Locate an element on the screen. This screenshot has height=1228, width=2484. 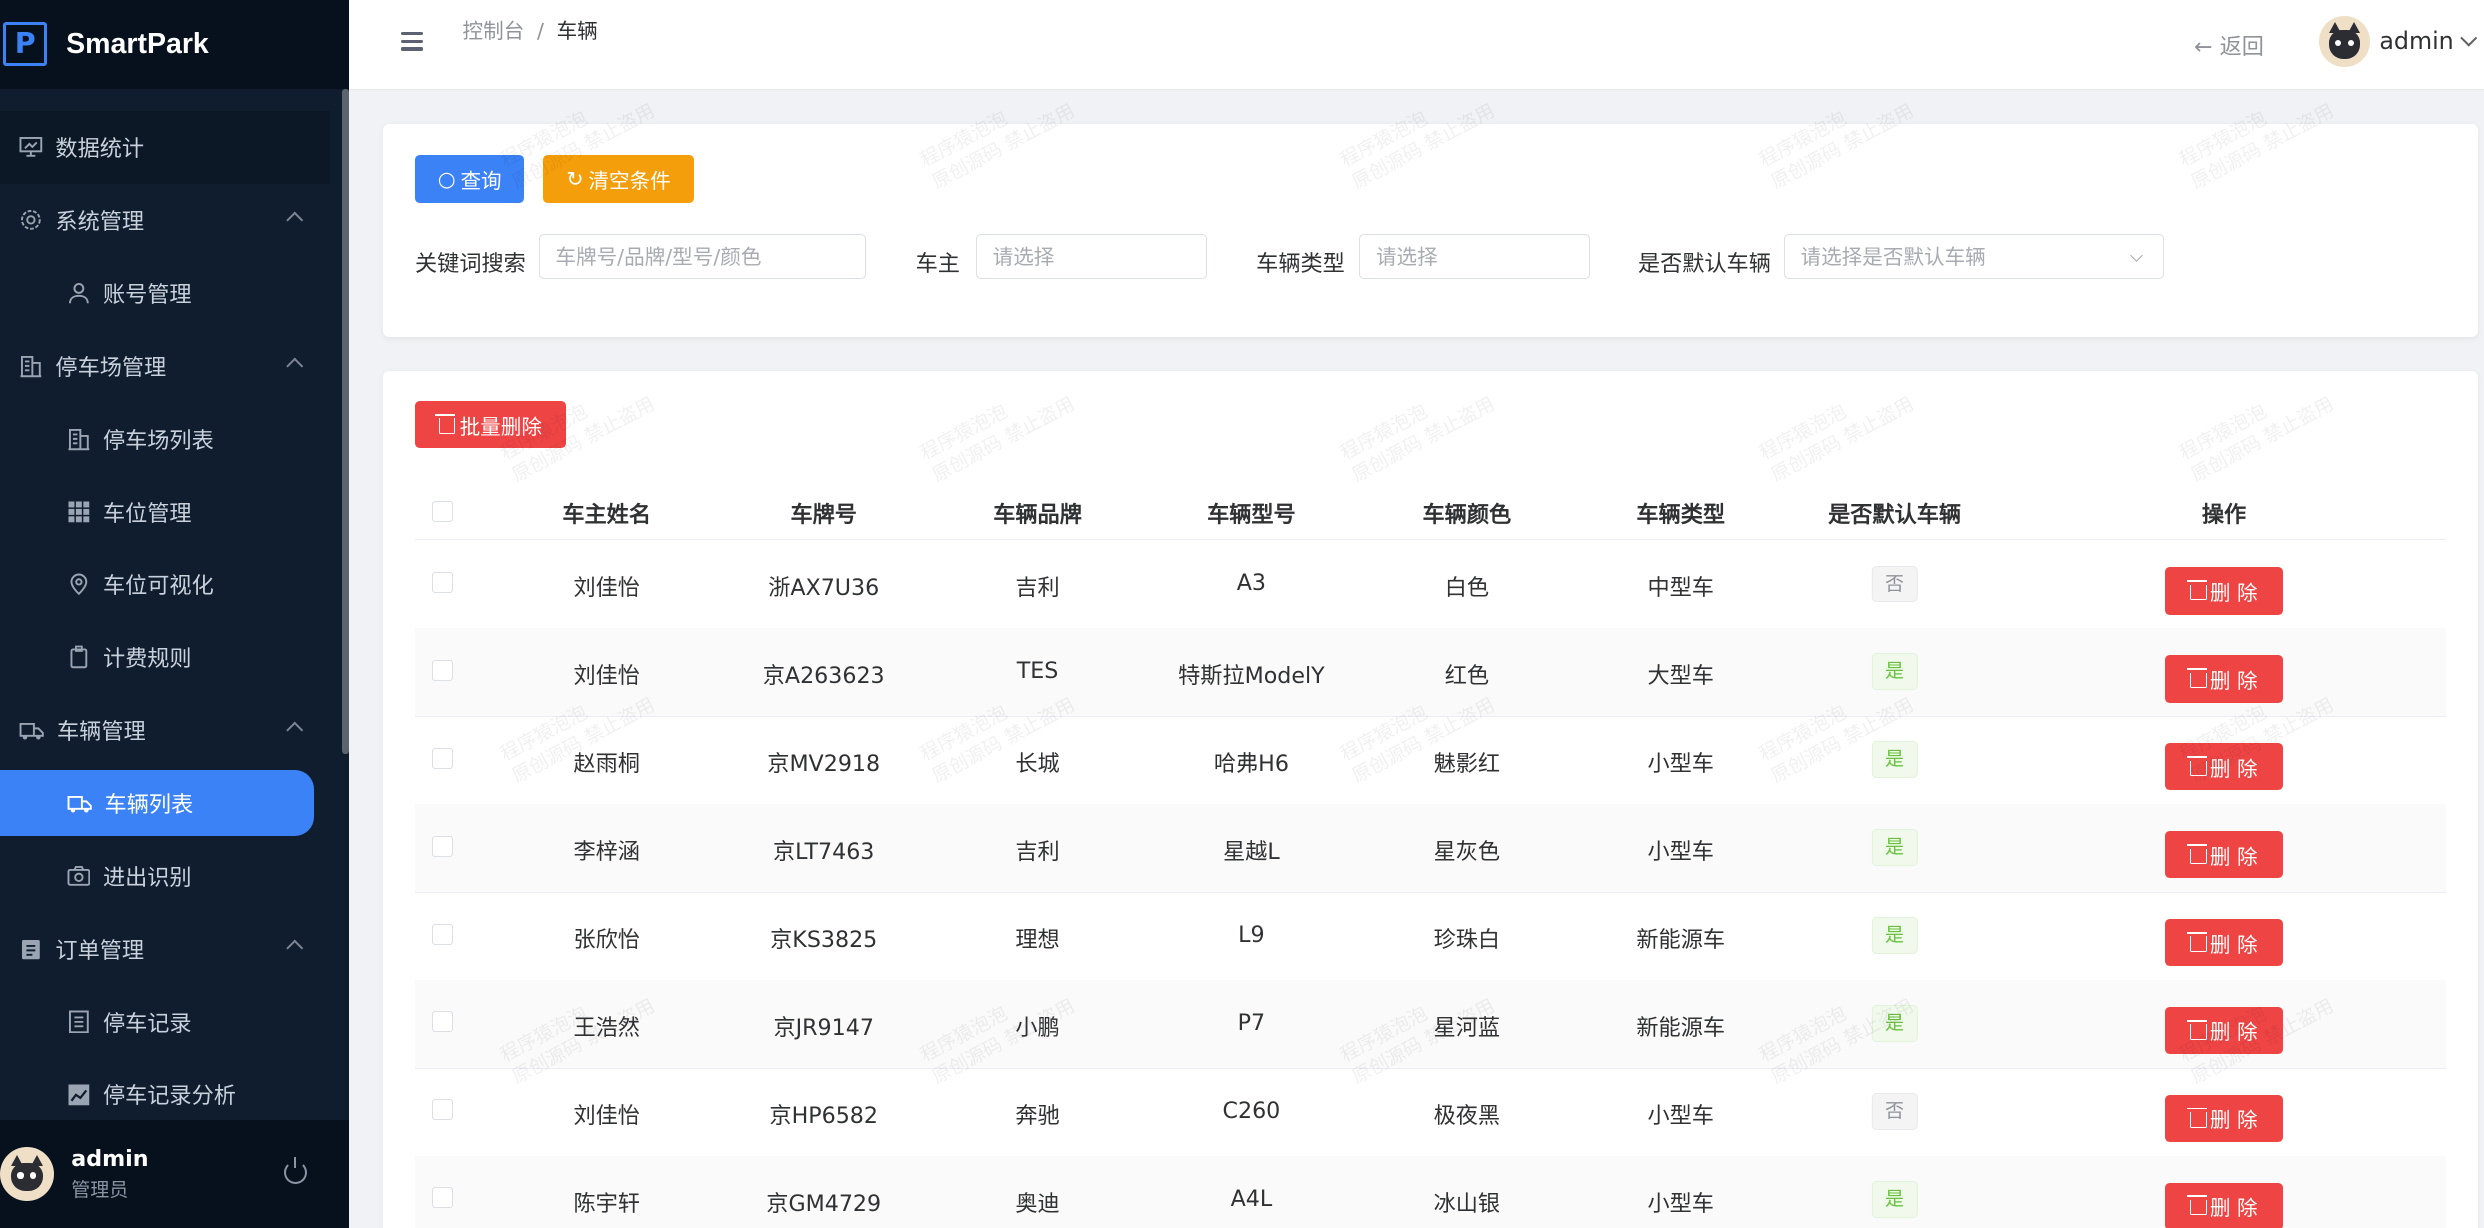
table-row: 张欣怡 京KS3825 理想 L9 珍珠白 新能源车 是 删 除 is located at coordinates (1430, 936).